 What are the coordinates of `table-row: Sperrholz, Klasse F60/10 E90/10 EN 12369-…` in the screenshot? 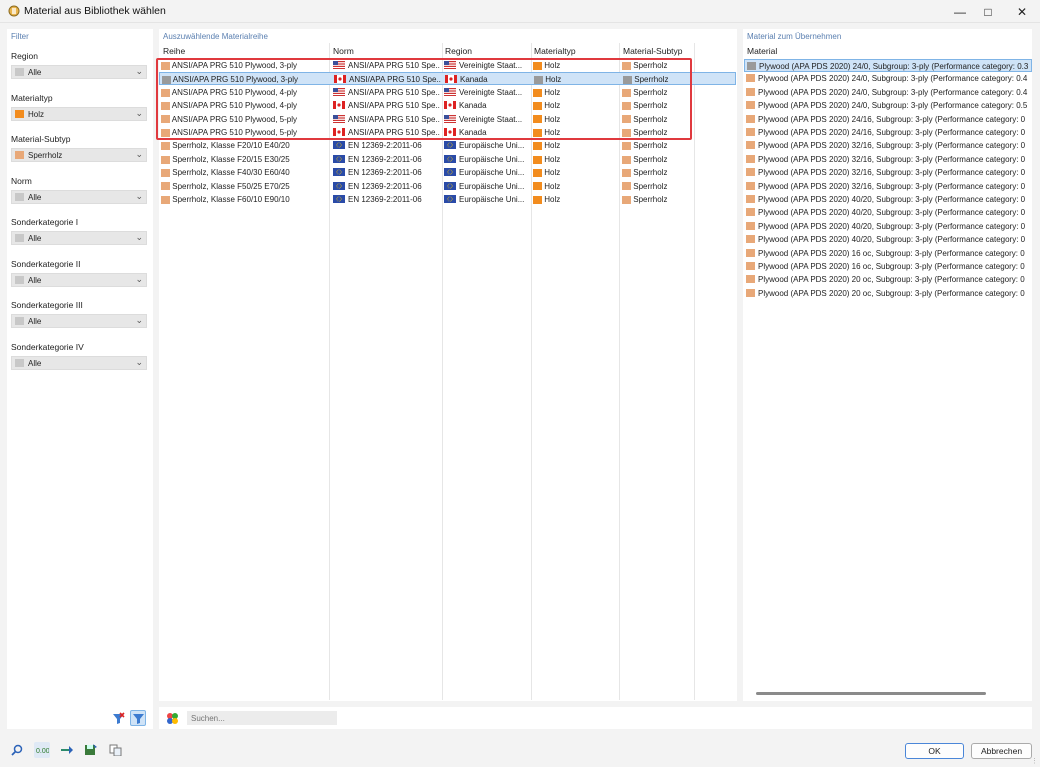 It's located at (447, 199).